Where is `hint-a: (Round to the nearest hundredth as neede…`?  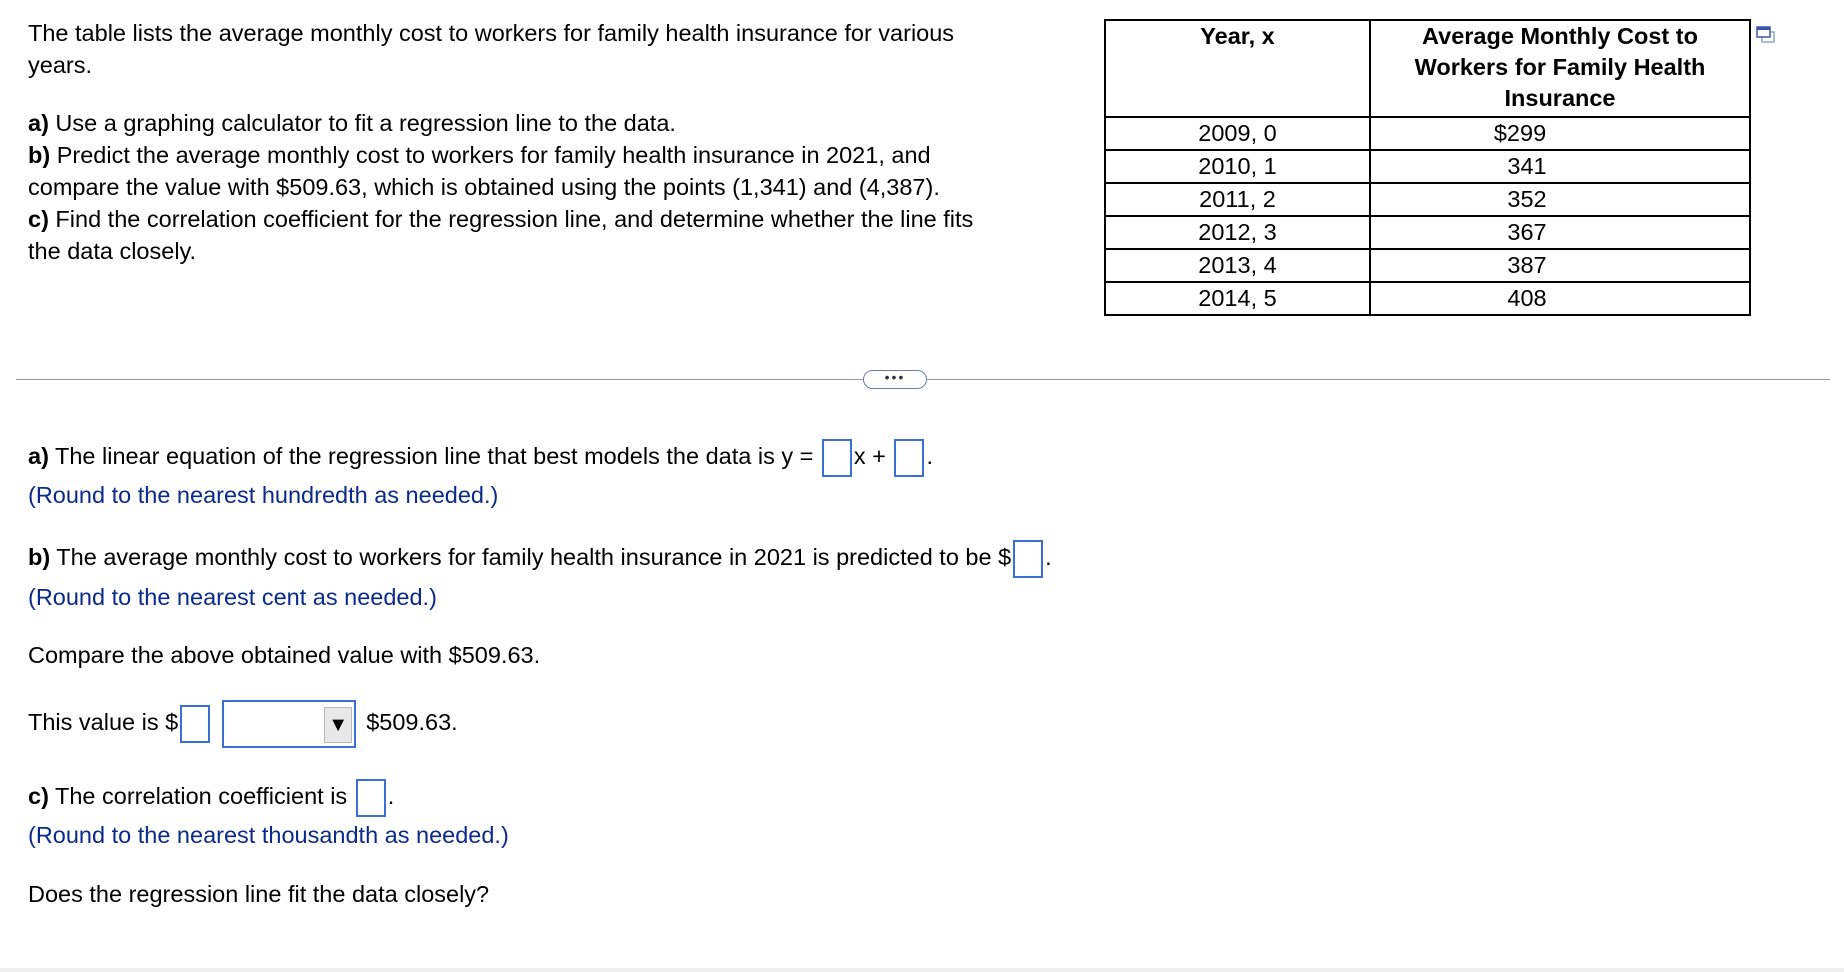 hint-a: (Round to the nearest hundredth as neede… is located at coordinates (263, 495).